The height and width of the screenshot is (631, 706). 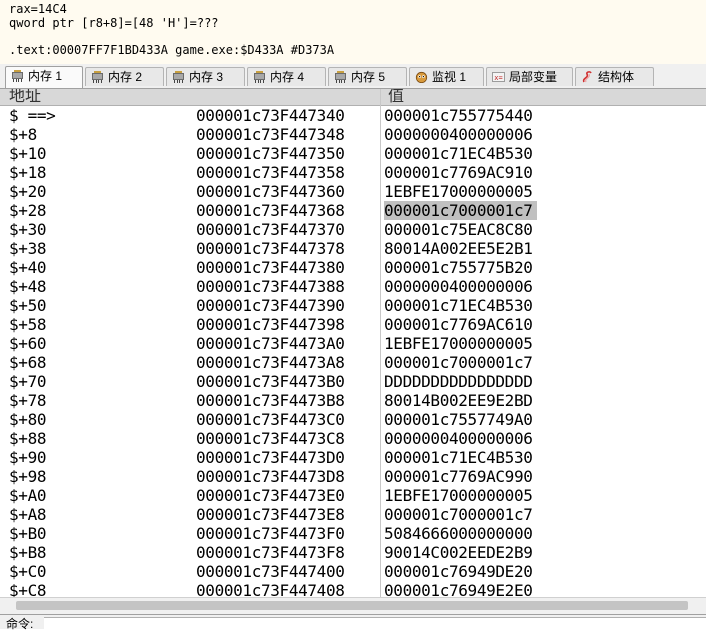 What do you see at coordinates (458, 381) in the screenshot?
I see `row-value: DDDDDDDDDDDDDDDD` at bounding box center [458, 381].